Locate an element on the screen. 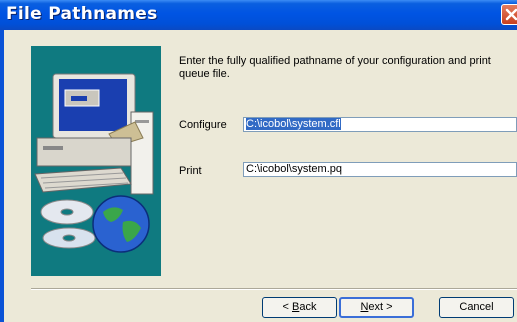  back-button-rest: ack is located at coordinates (308, 307).